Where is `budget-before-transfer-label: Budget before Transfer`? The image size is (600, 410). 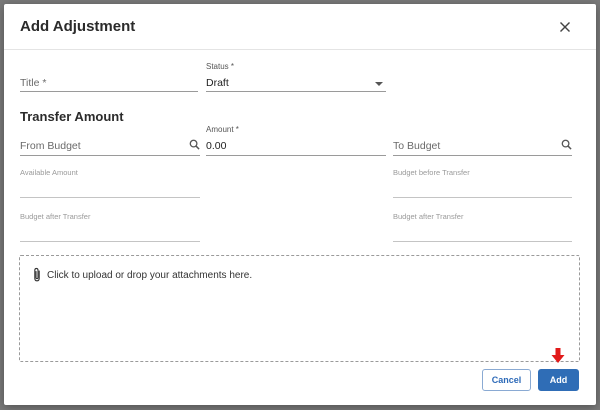 budget-before-transfer-label: Budget before Transfer is located at coordinates (431, 172).